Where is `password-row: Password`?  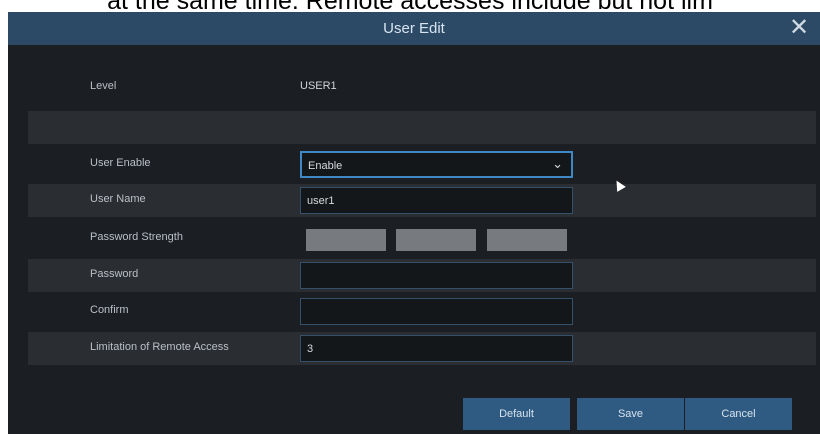
password-row: Password is located at coordinates (422, 275).